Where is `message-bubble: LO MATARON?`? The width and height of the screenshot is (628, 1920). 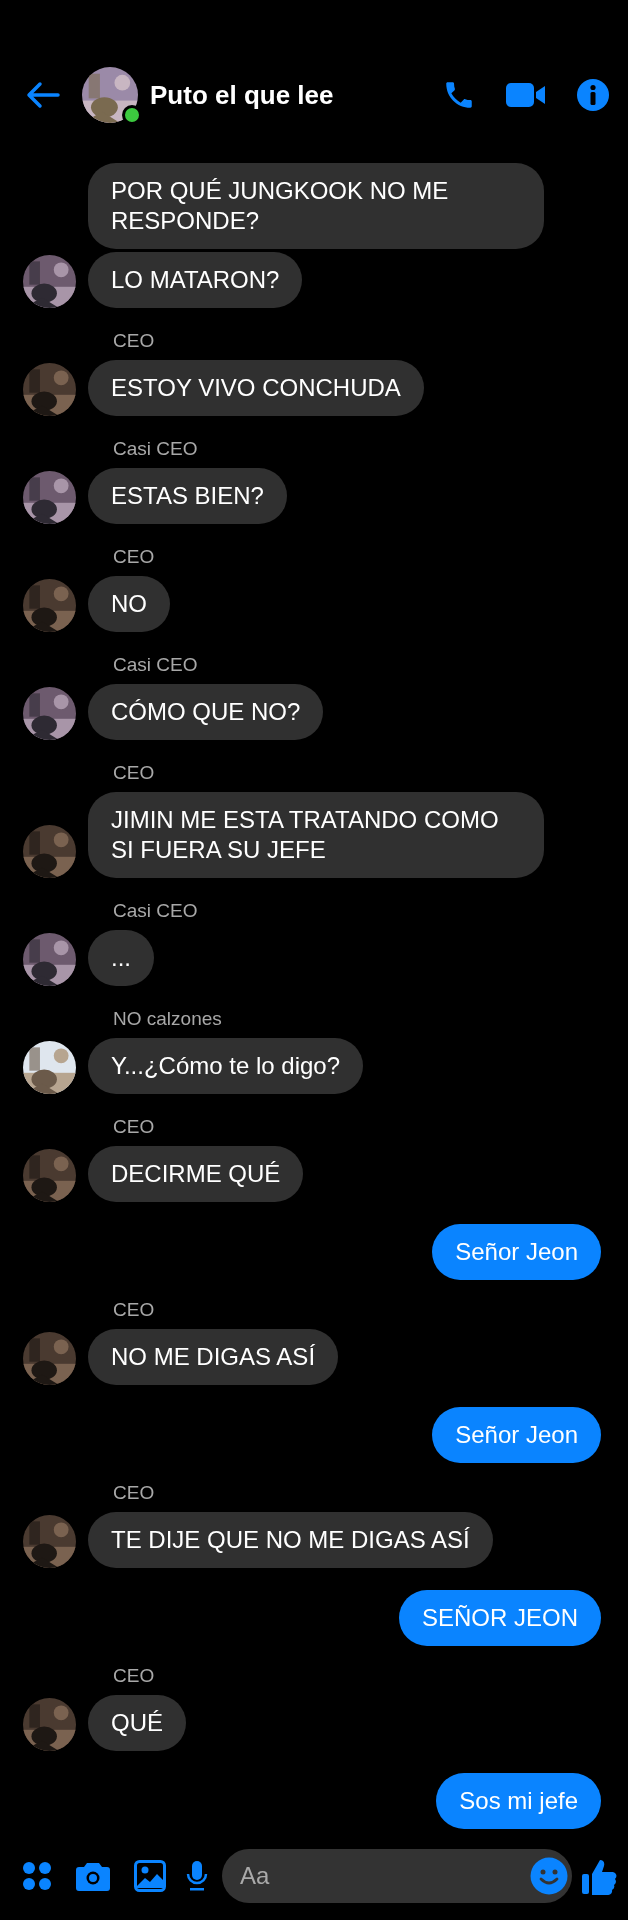 message-bubble: LO MATARON? is located at coordinates (195, 280).